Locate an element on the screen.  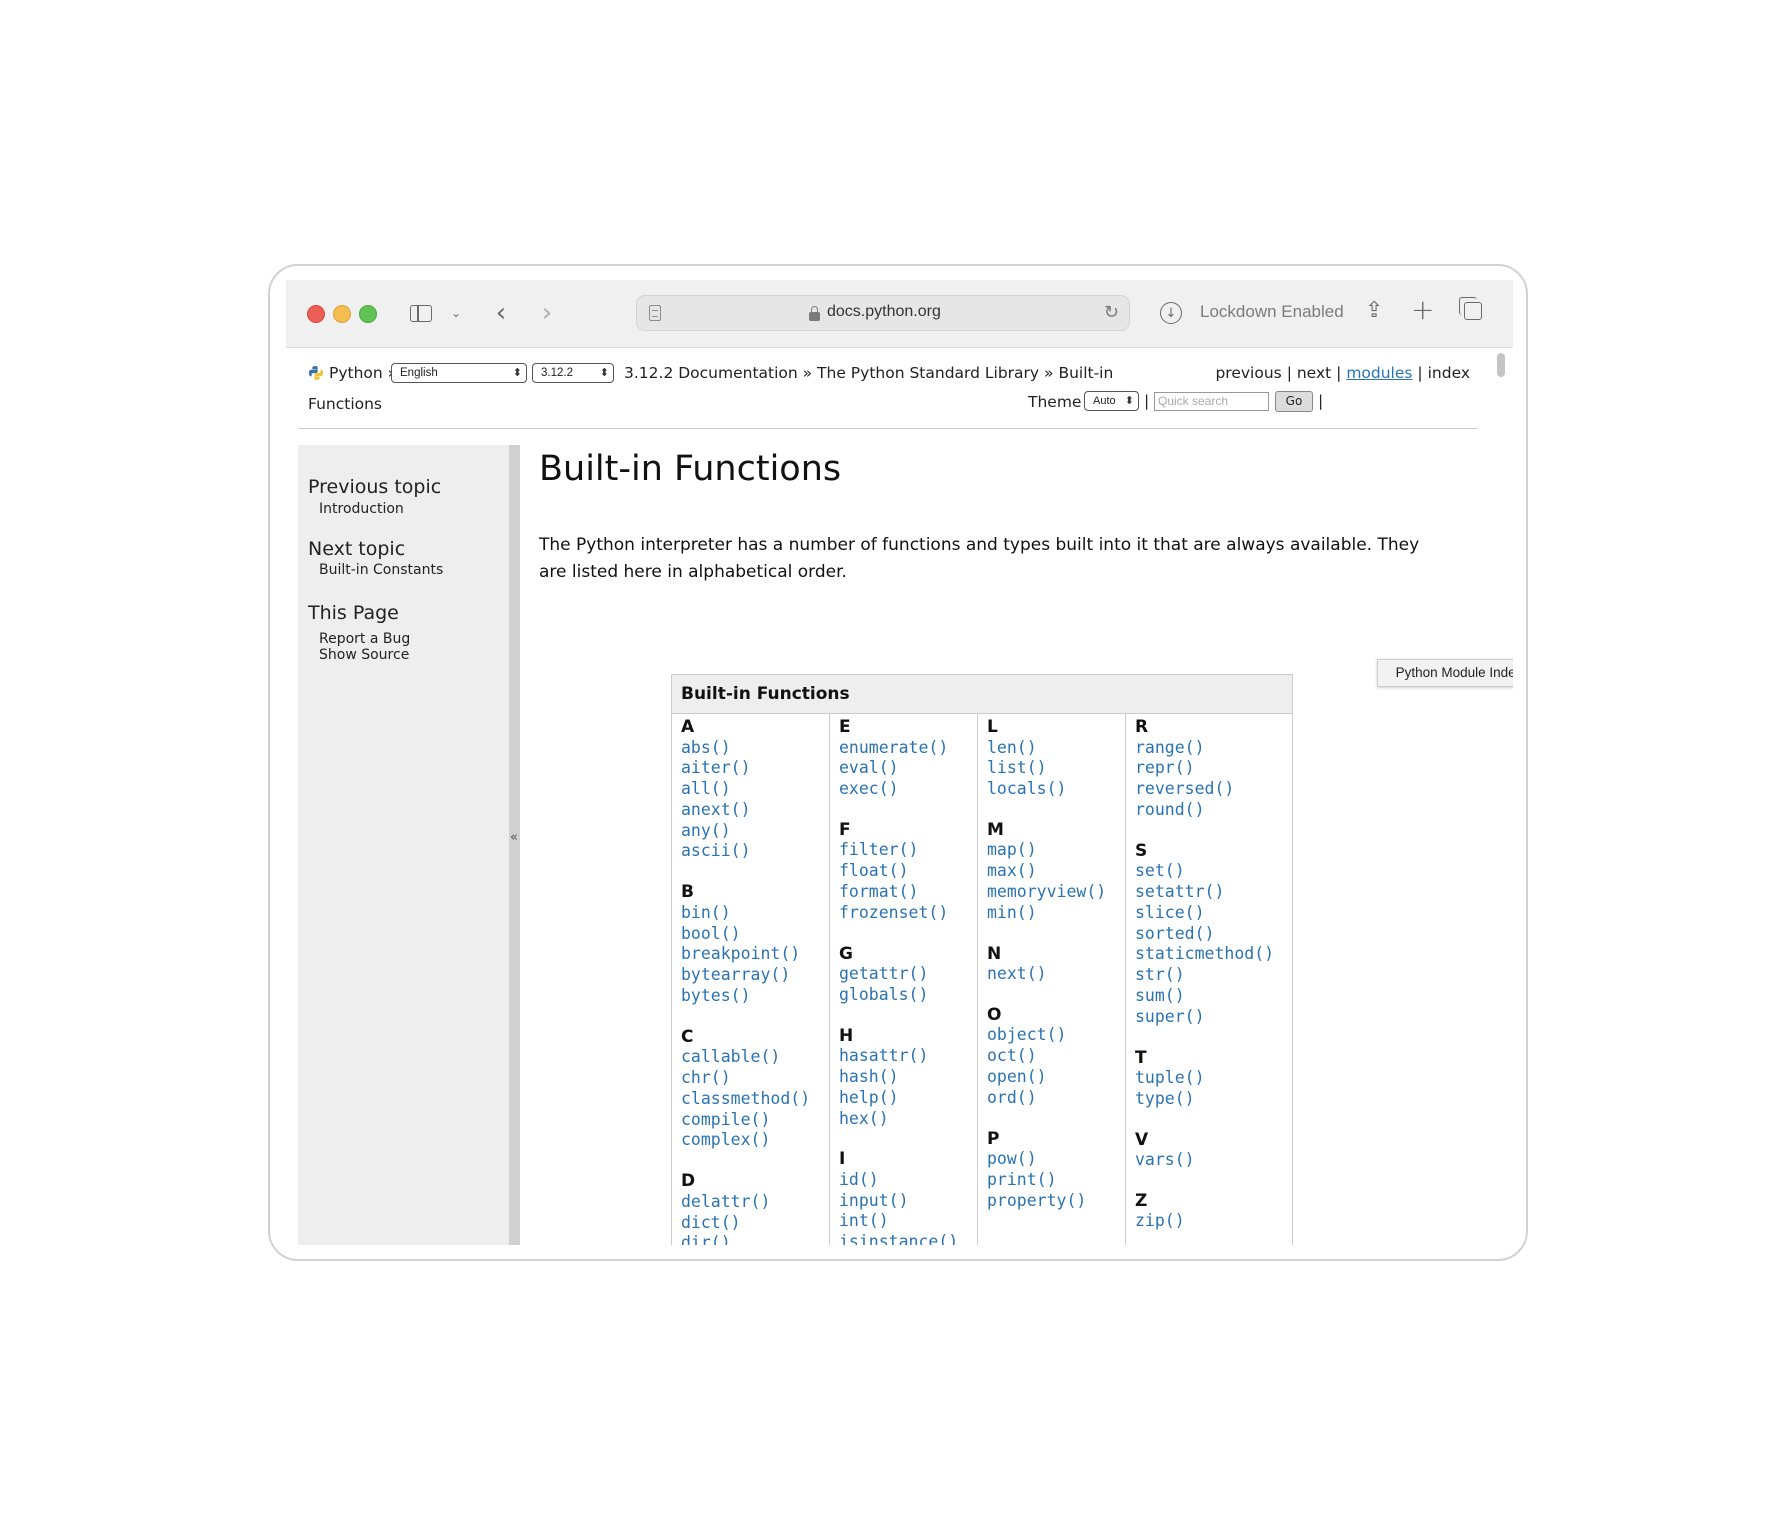
sidebar-icon is located at coordinates (421, 313).